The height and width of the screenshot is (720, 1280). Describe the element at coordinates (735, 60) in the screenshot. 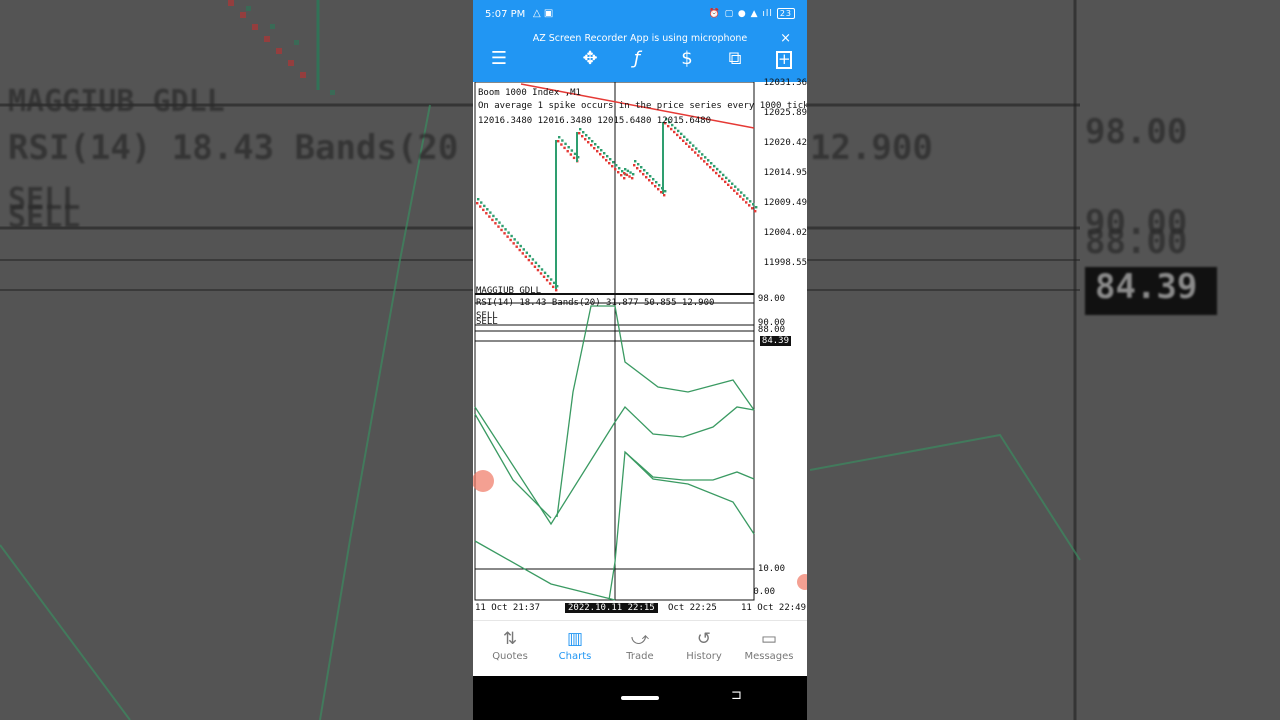

I see `timeframe-icon: ⧉` at that location.